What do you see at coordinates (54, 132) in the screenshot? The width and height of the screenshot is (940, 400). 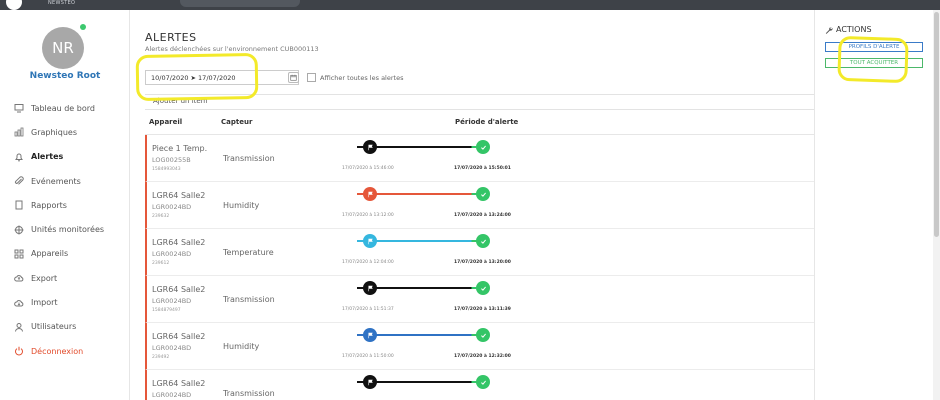 I see `sidebar-item-label: Graphiques` at bounding box center [54, 132].